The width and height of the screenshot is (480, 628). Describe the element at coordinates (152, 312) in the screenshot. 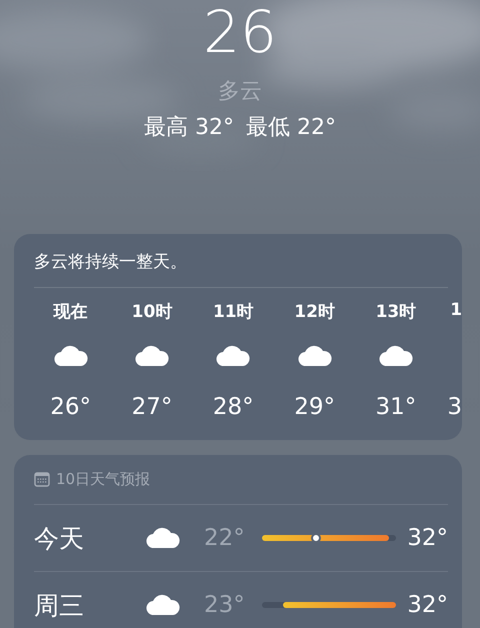

I see `hour-label: 10时` at that location.